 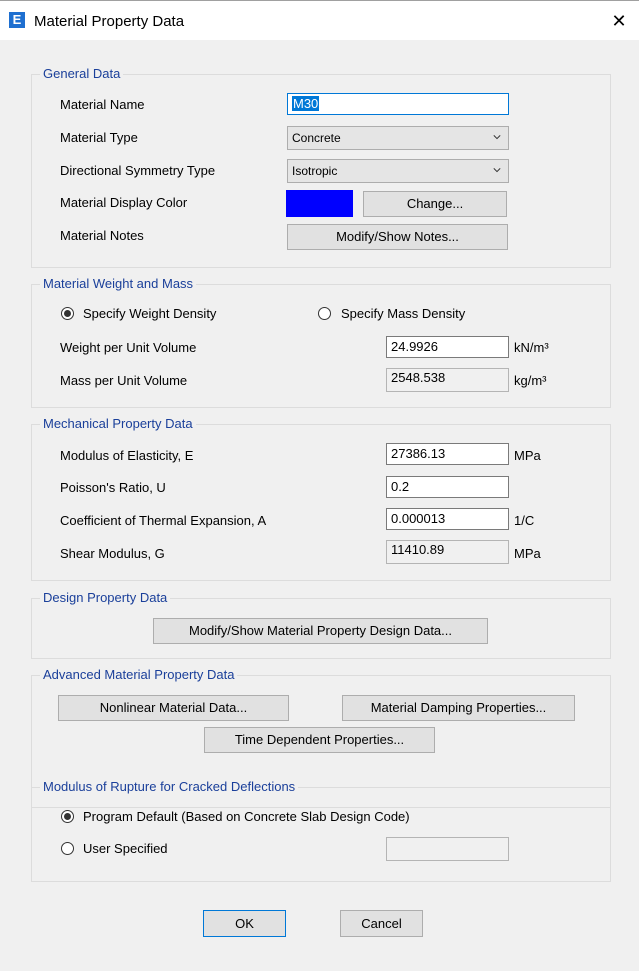 What do you see at coordinates (67, 816) in the screenshot?
I see `program-default-radio` at bounding box center [67, 816].